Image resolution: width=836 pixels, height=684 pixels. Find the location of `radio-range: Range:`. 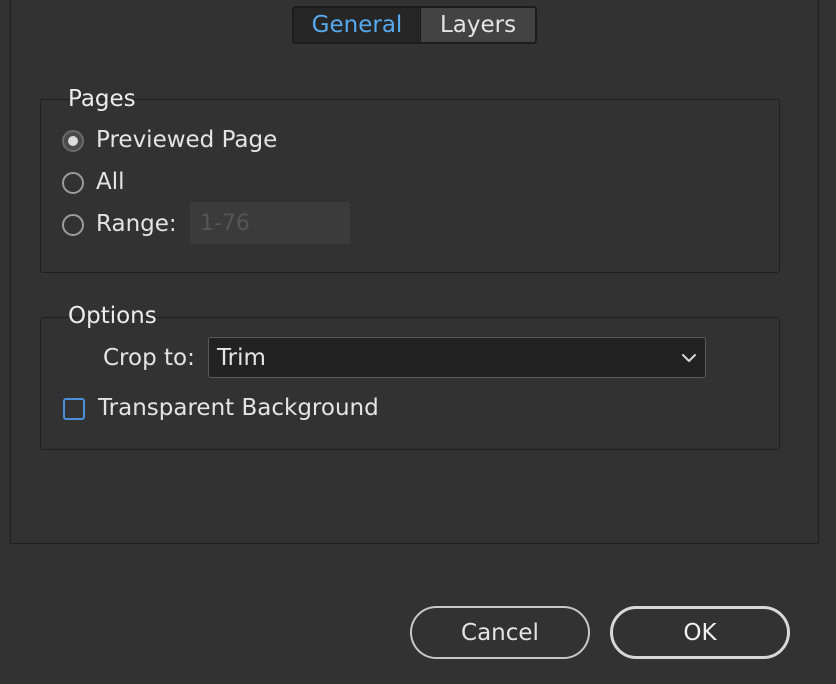

radio-range: Range: is located at coordinates (119, 224).